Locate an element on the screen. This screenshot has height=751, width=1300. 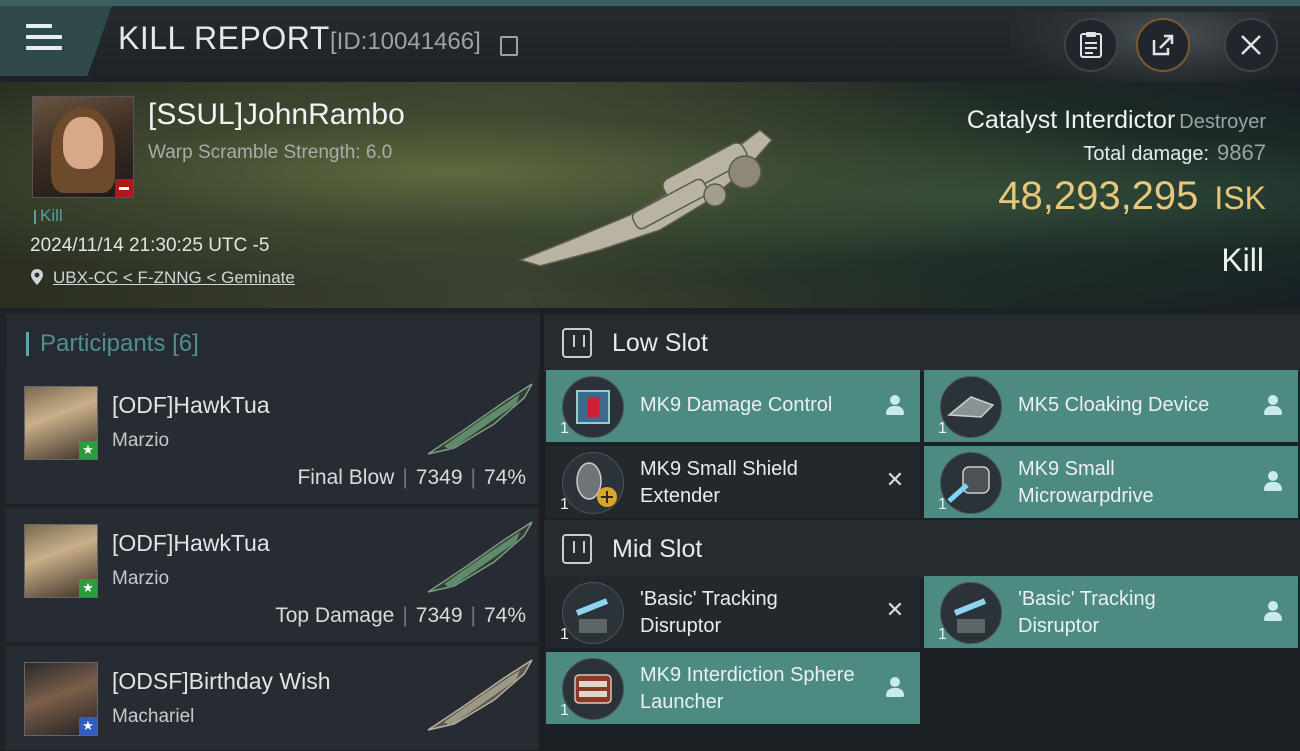
module-item: 1 'Basic' Tracking Disruptor ✕ is located at coordinates (733, 612).